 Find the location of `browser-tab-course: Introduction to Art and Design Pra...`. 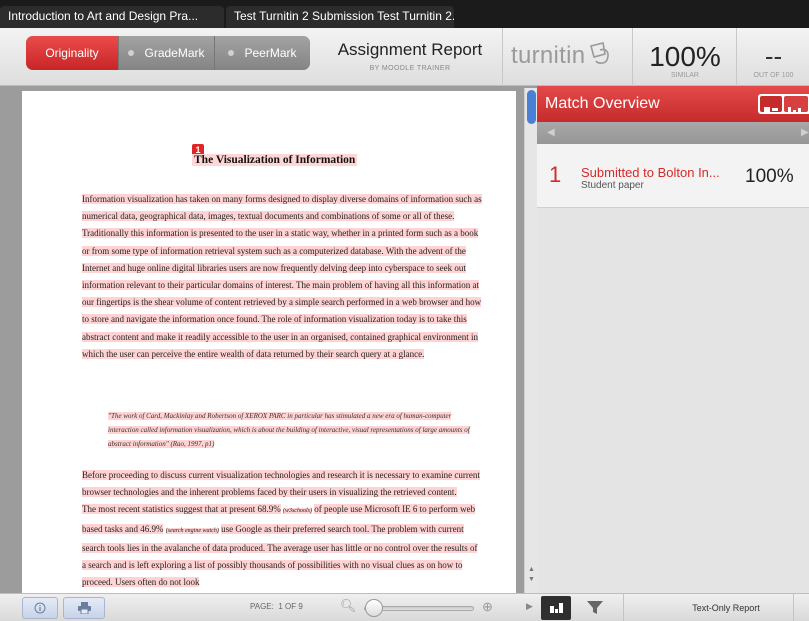

browser-tab-course: Introduction to Art and Design Pra... is located at coordinates (112, 17).